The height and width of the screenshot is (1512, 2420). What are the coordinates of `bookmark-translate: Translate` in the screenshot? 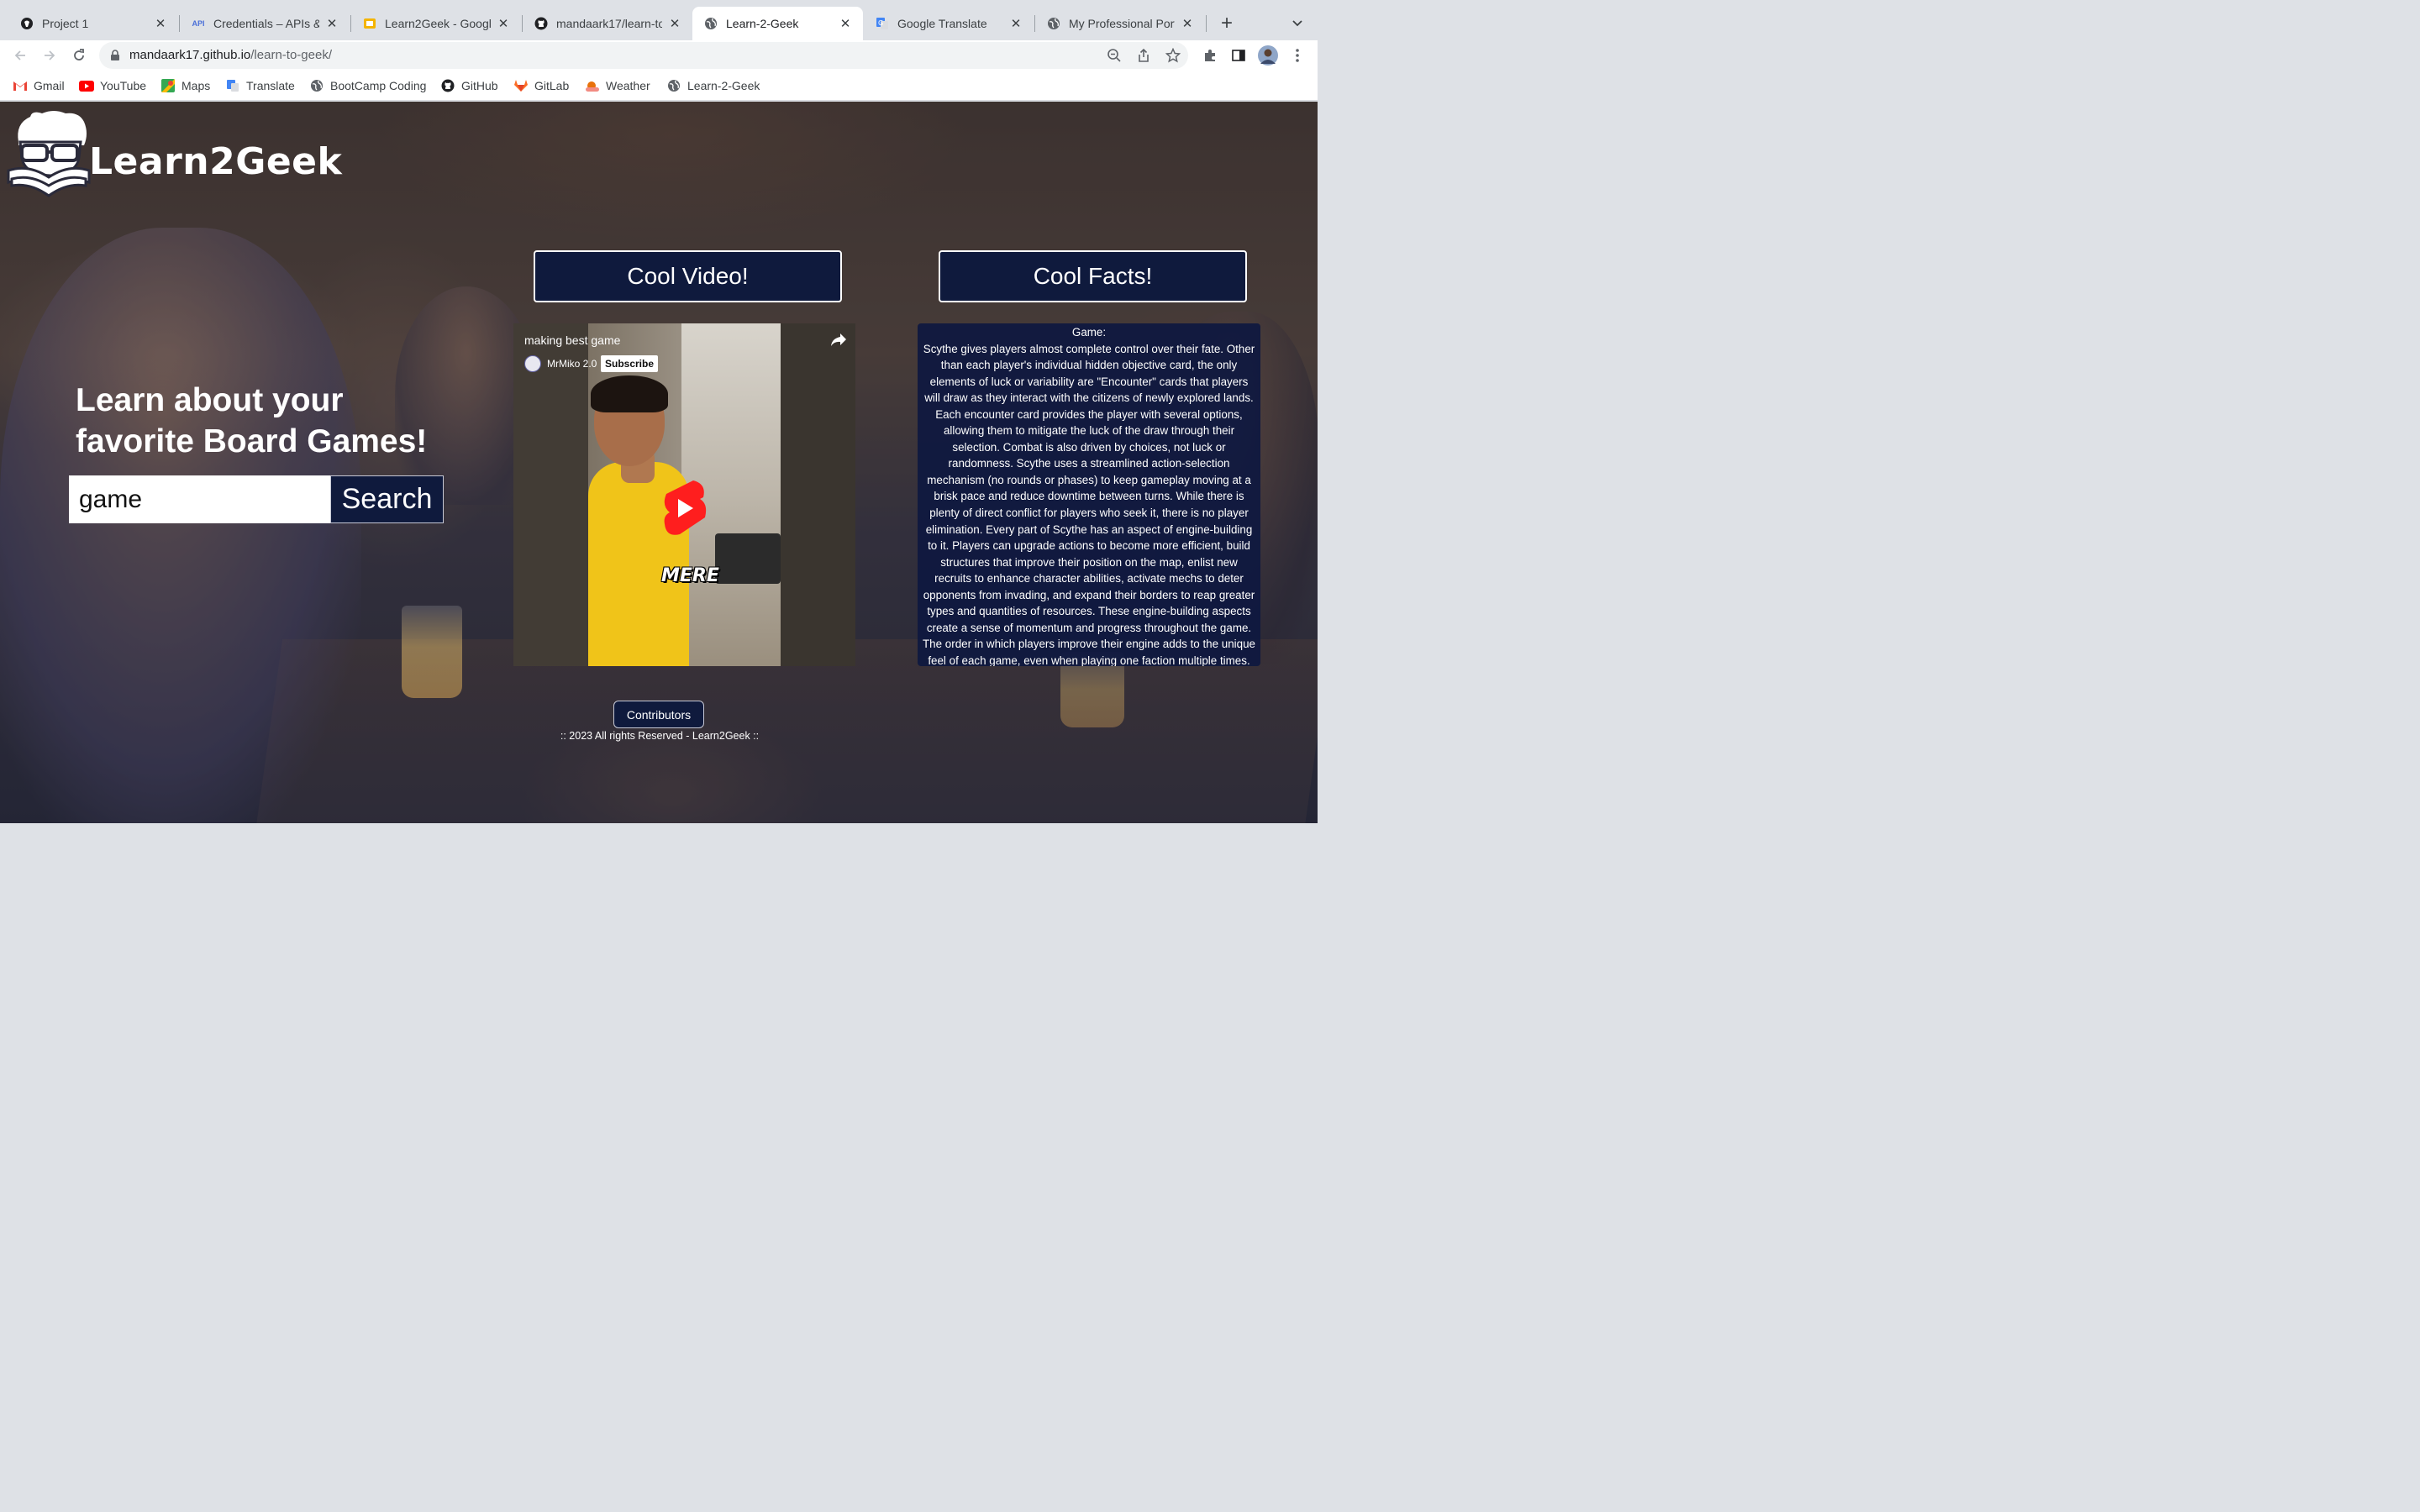 It's located at (260, 85).